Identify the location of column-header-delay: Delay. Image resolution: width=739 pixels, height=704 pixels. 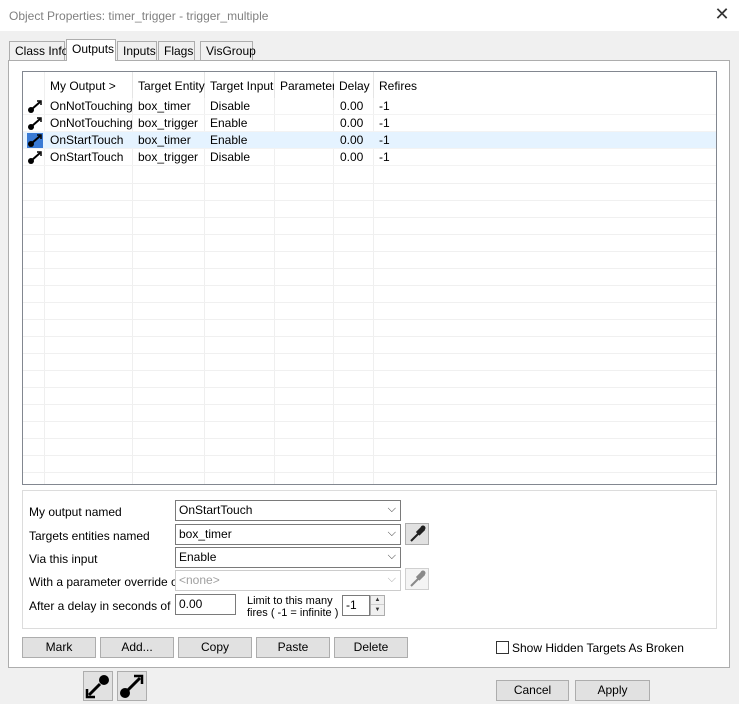
(354, 85).